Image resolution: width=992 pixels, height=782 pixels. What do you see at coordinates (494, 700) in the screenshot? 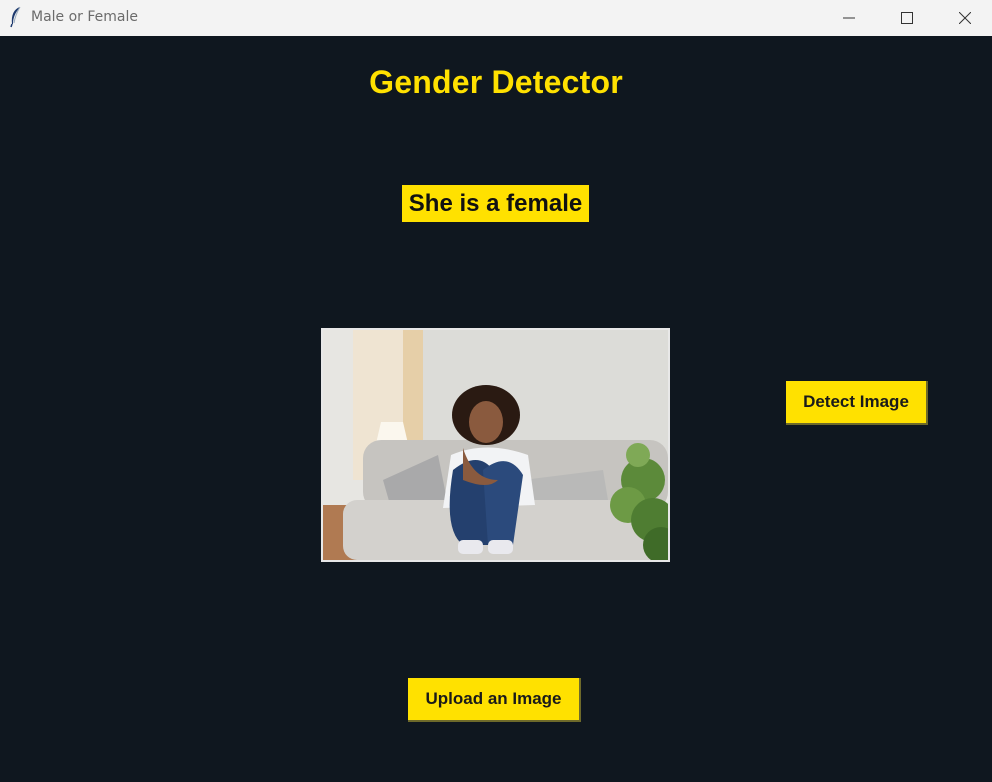
I see `upload-image-button: Upload an Image` at bounding box center [494, 700].